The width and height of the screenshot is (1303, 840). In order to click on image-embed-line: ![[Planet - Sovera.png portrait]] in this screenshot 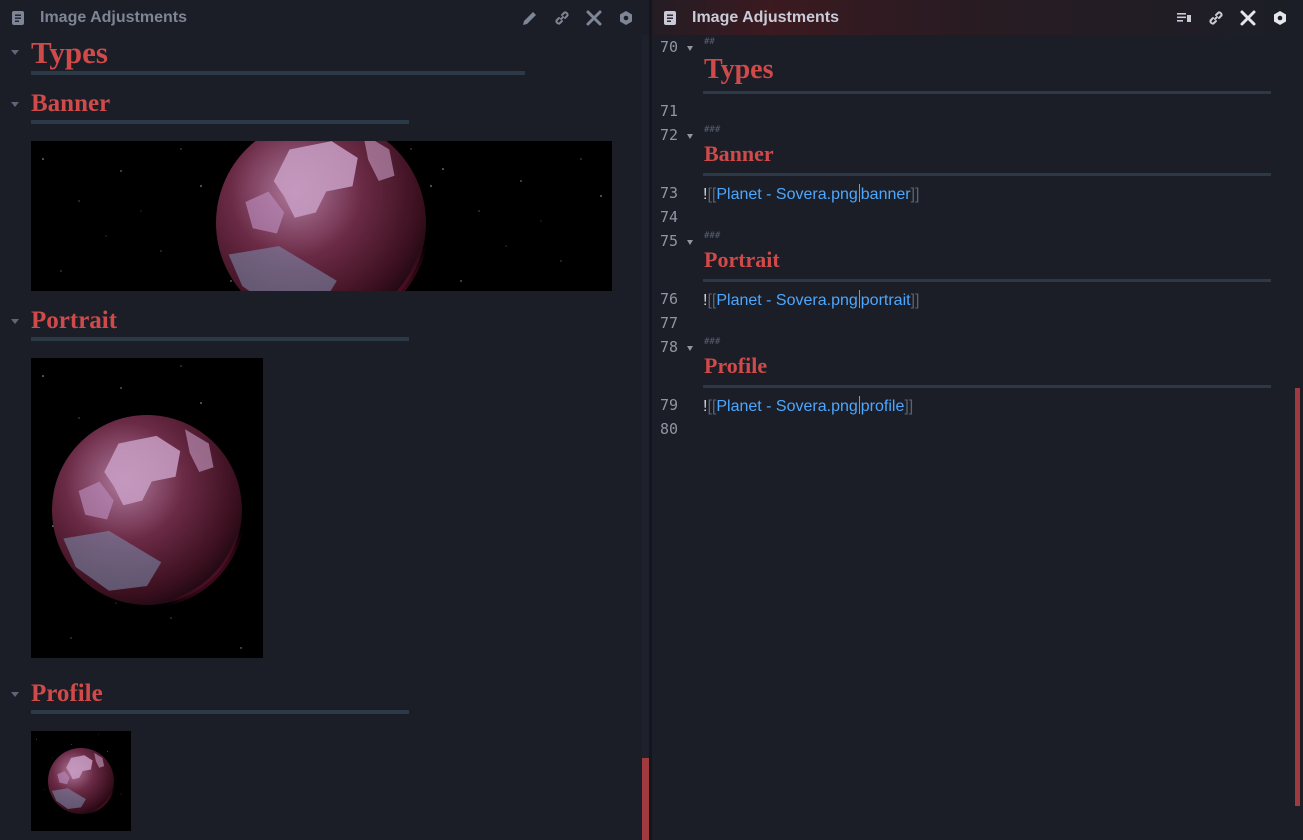, I will do `click(811, 300)`.